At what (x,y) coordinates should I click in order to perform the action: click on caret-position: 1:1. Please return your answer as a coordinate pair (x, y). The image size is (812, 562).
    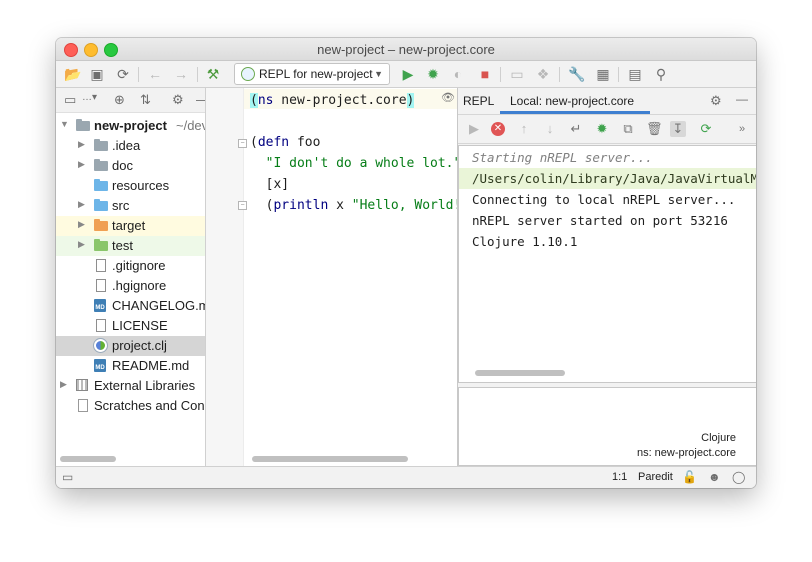
    Looking at the image, I should click on (619, 477).